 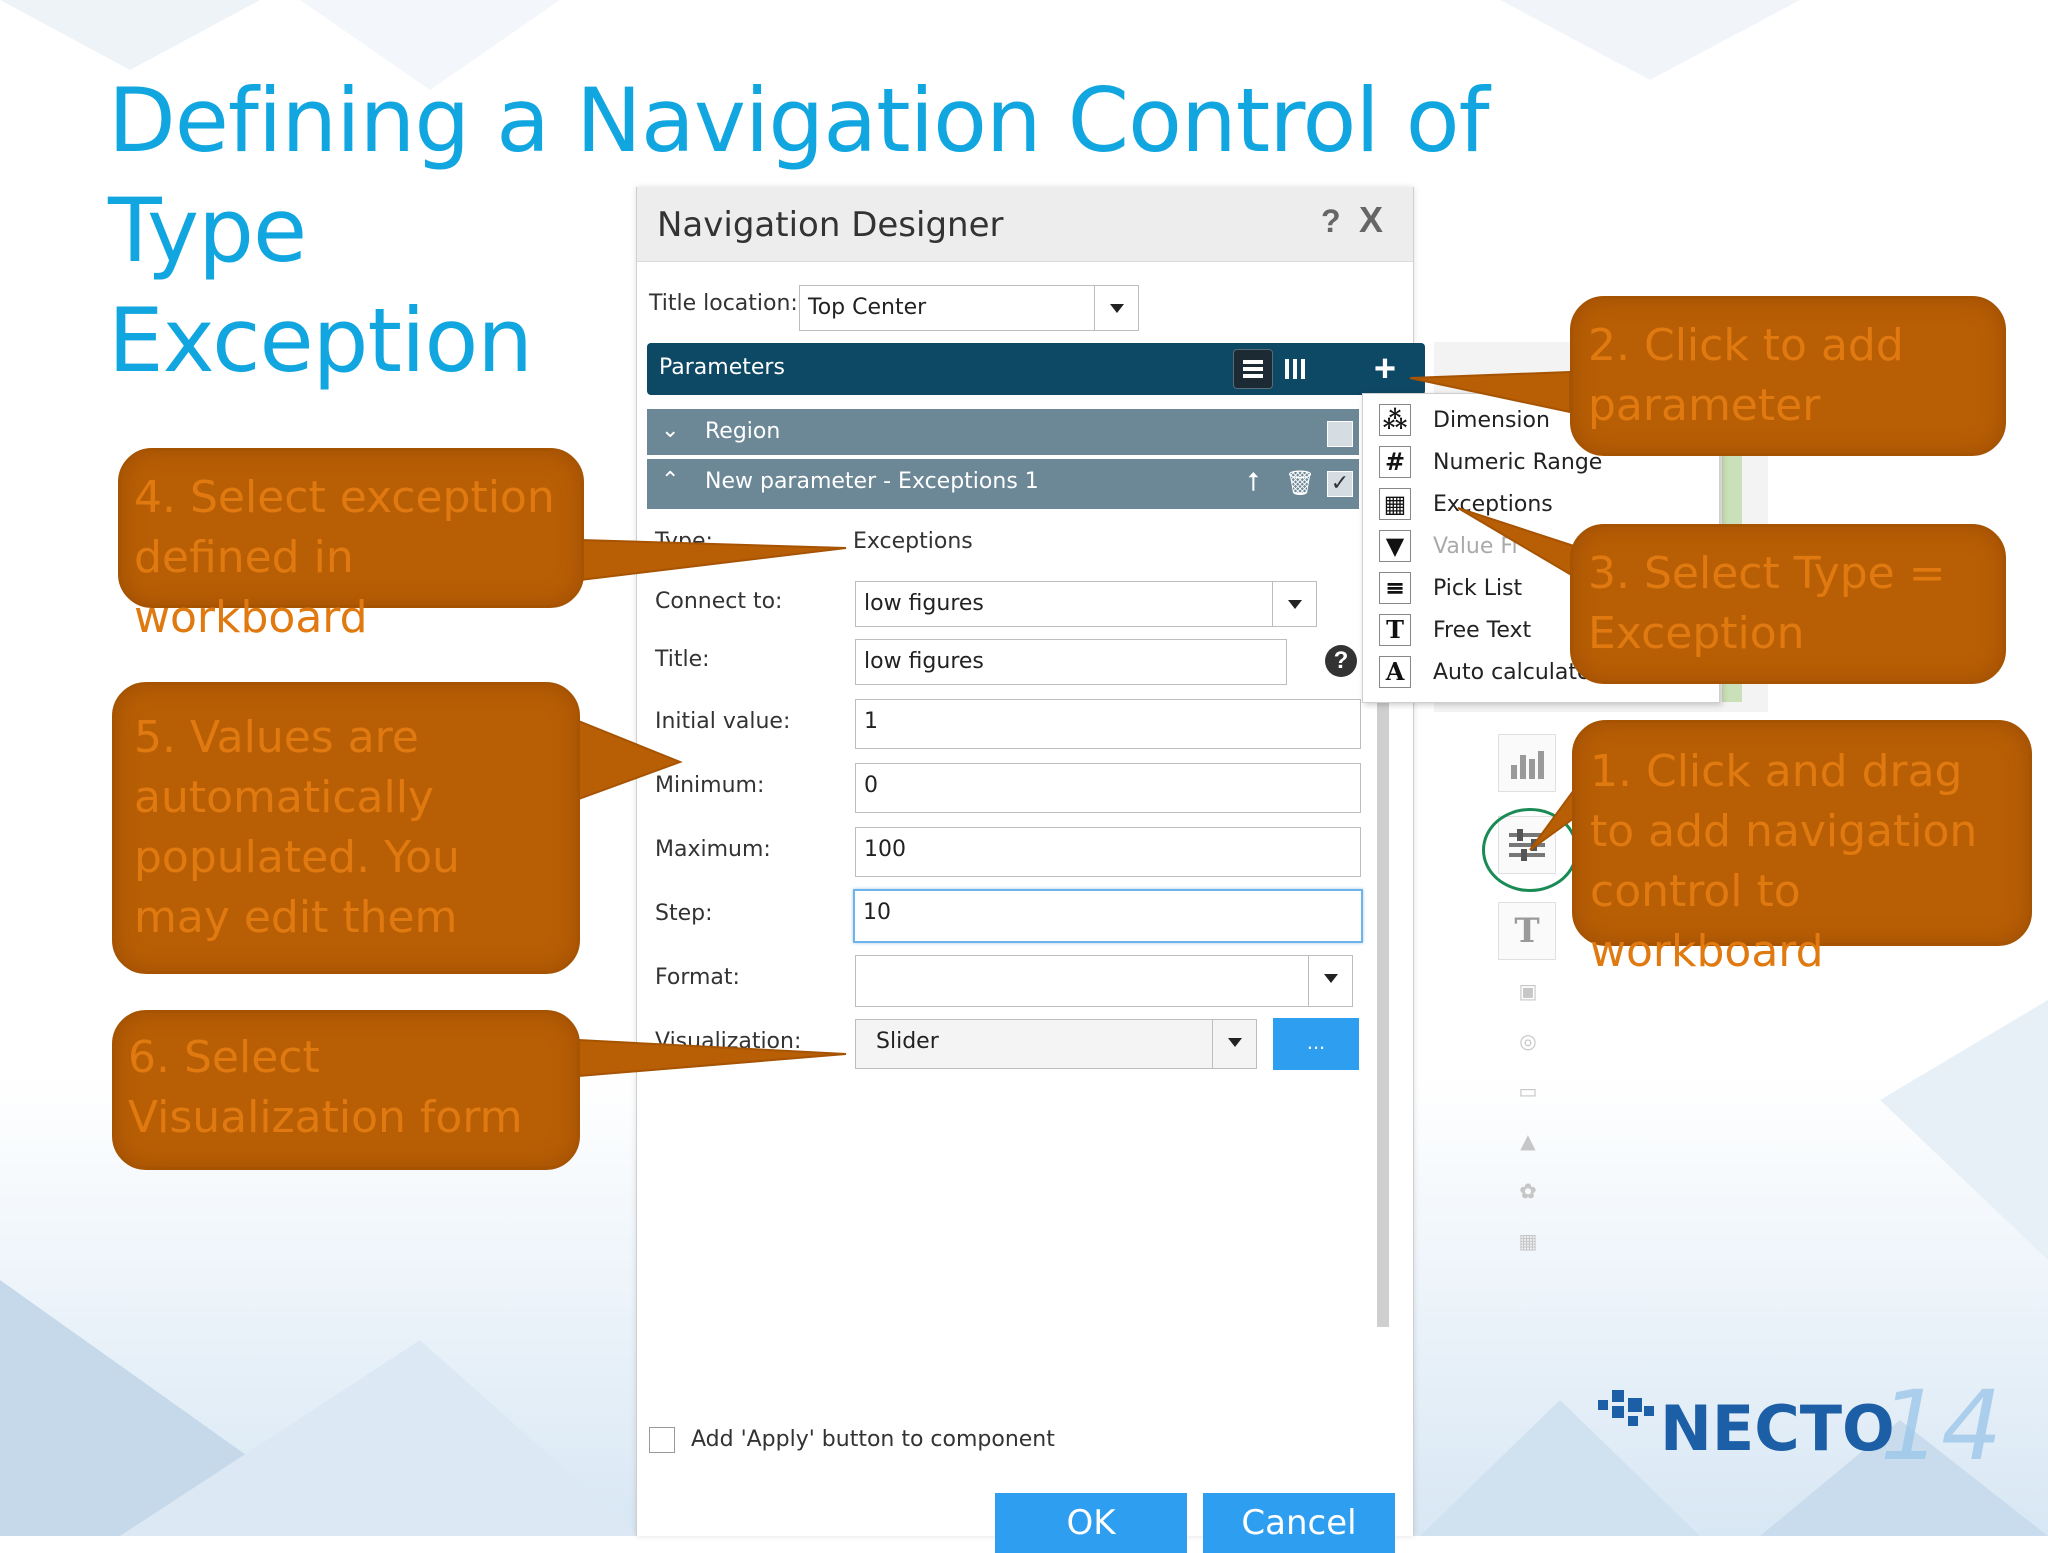 I want to click on close-icon: X, so click(x=1371, y=220).